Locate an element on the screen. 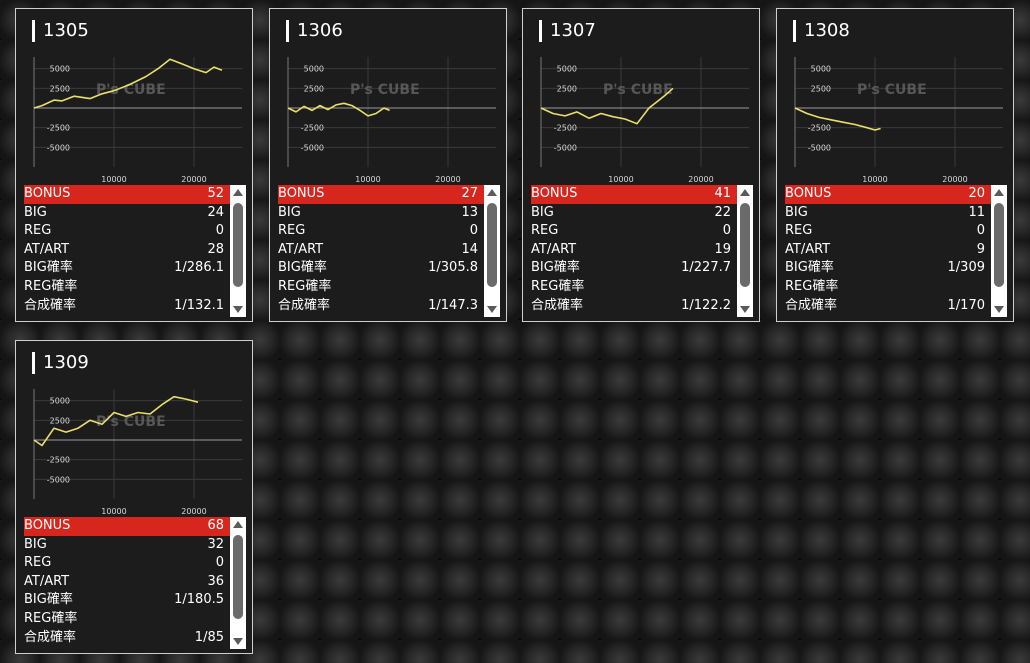  stat-row: BIG確率 1/180.5 is located at coordinates (127, 600).